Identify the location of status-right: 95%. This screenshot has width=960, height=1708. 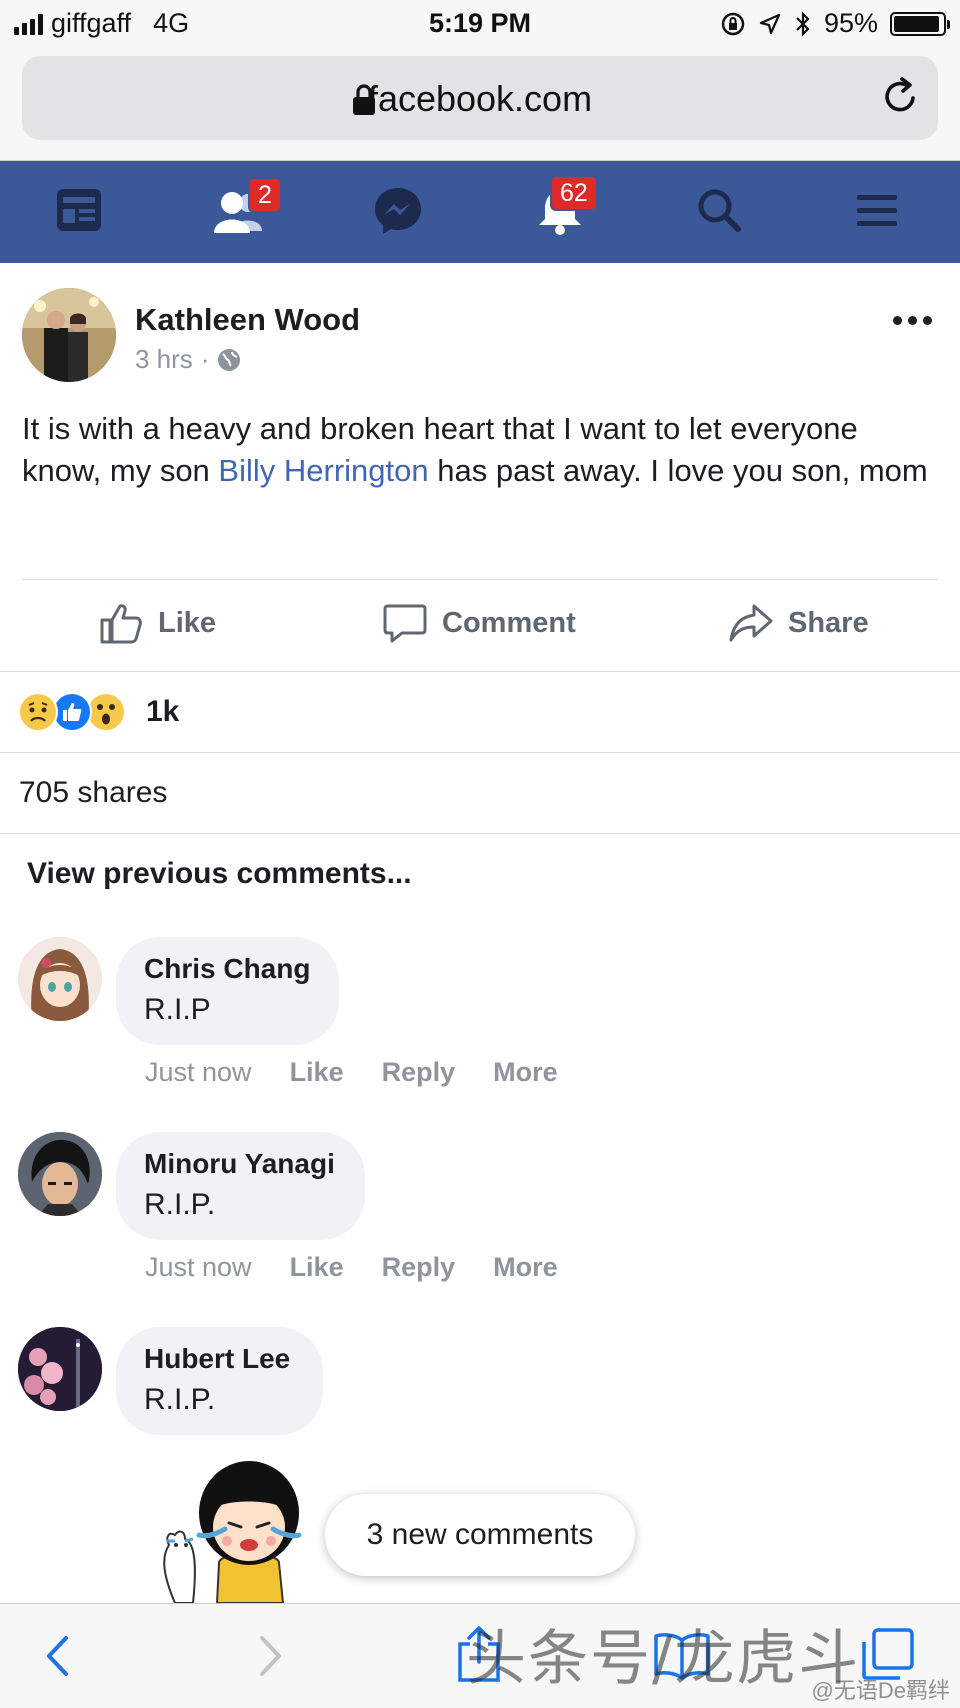
(835, 23).